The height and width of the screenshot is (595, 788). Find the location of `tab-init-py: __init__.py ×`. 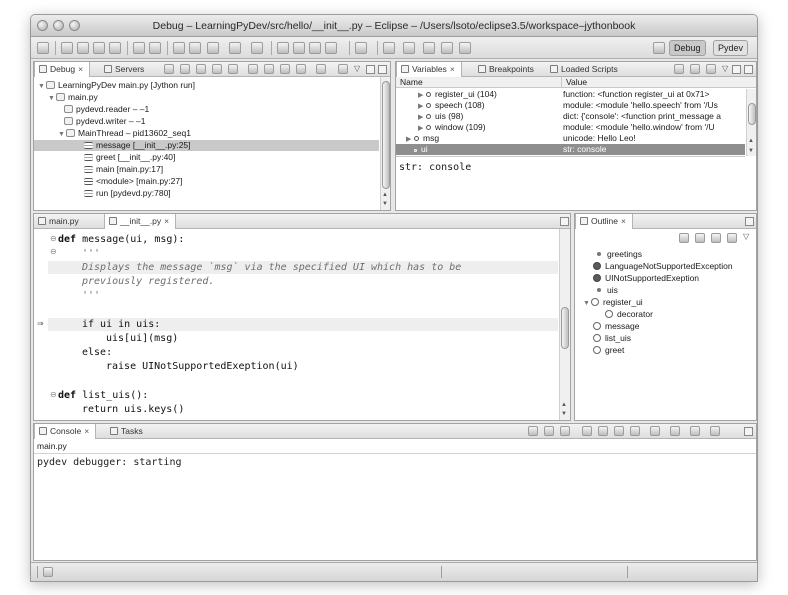

tab-init-py: __init__.py × is located at coordinates (140, 221).